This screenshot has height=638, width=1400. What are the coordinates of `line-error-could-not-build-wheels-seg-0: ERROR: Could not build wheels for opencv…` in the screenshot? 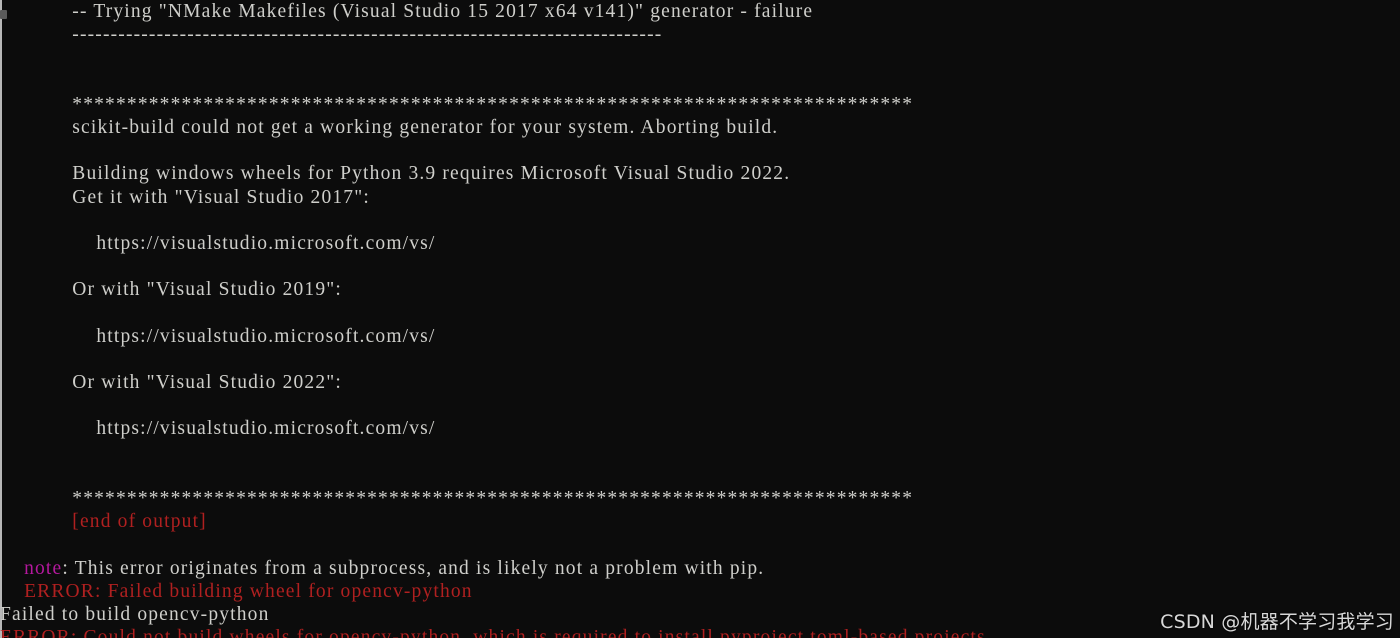 It's located at (493, 632).